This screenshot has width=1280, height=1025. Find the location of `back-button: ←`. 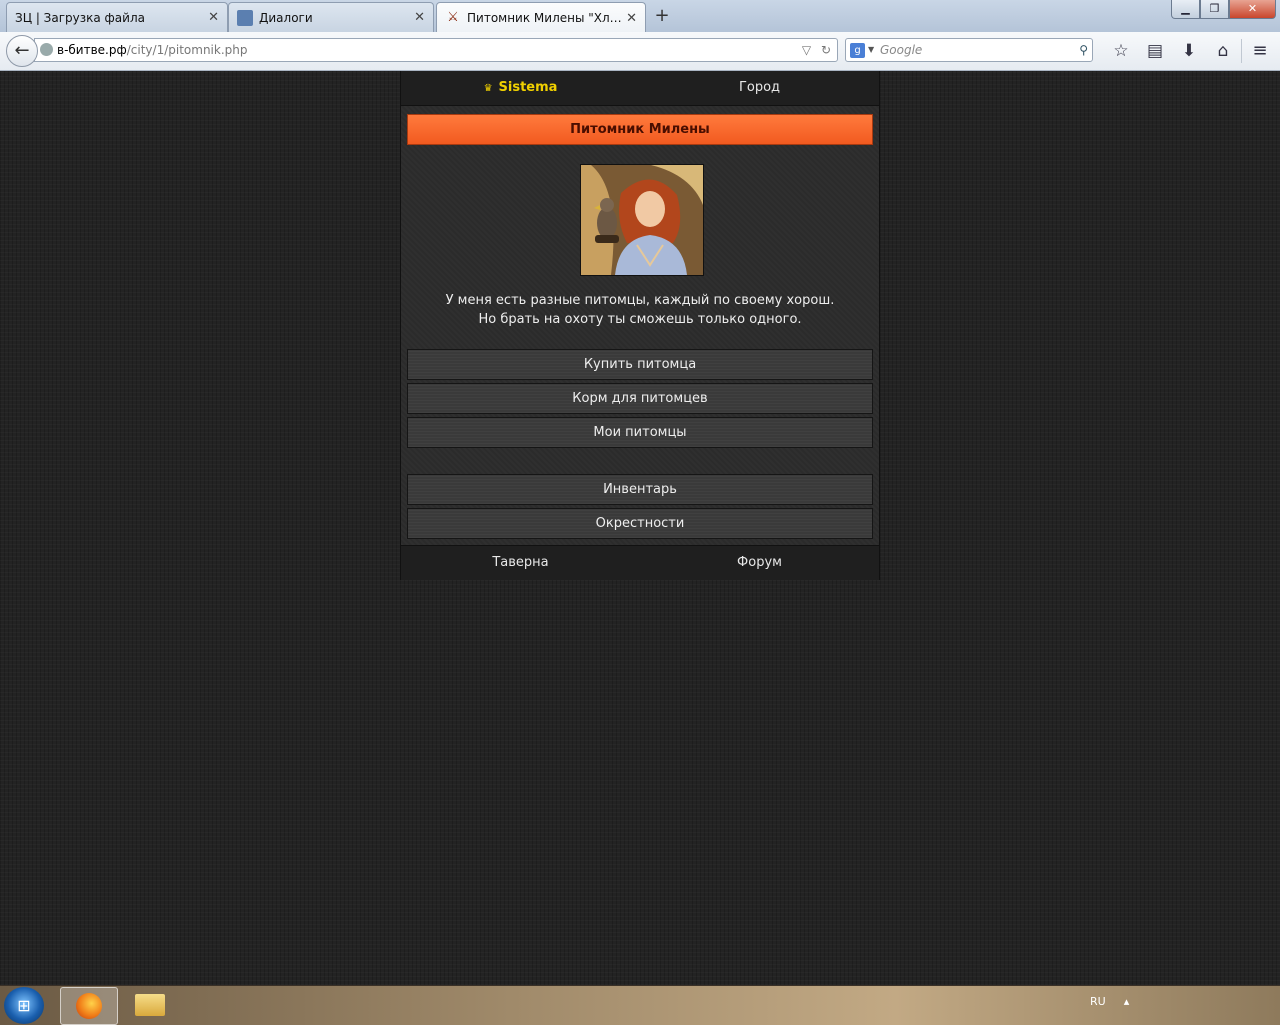

back-button: ← is located at coordinates (22, 51).